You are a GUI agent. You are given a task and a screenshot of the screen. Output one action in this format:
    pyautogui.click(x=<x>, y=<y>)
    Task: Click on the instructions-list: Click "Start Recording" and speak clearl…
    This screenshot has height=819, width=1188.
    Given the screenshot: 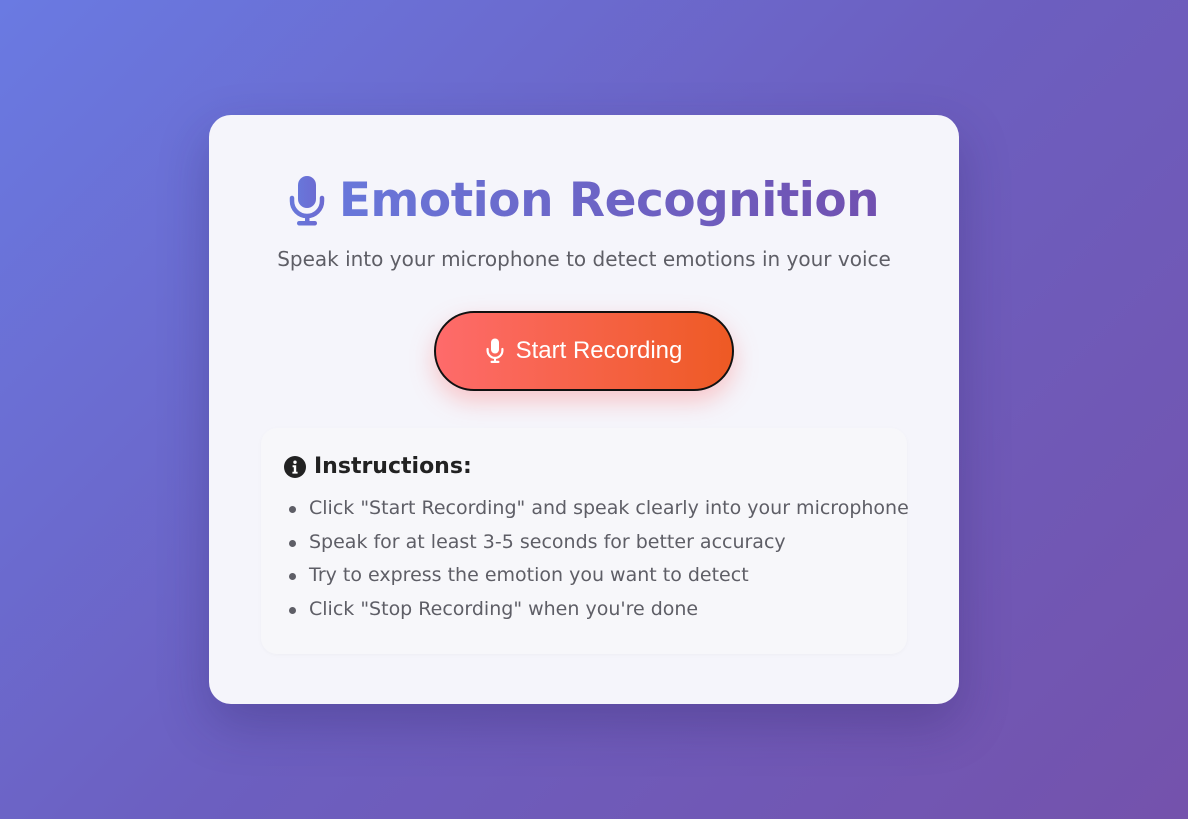 What is the action you would take?
    pyautogui.click(x=596, y=559)
    